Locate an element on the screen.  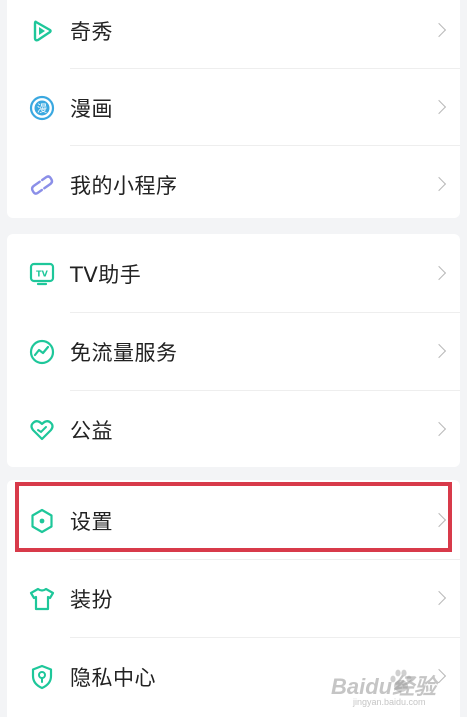
tv-icon: TV is located at coordinates (42, 274).